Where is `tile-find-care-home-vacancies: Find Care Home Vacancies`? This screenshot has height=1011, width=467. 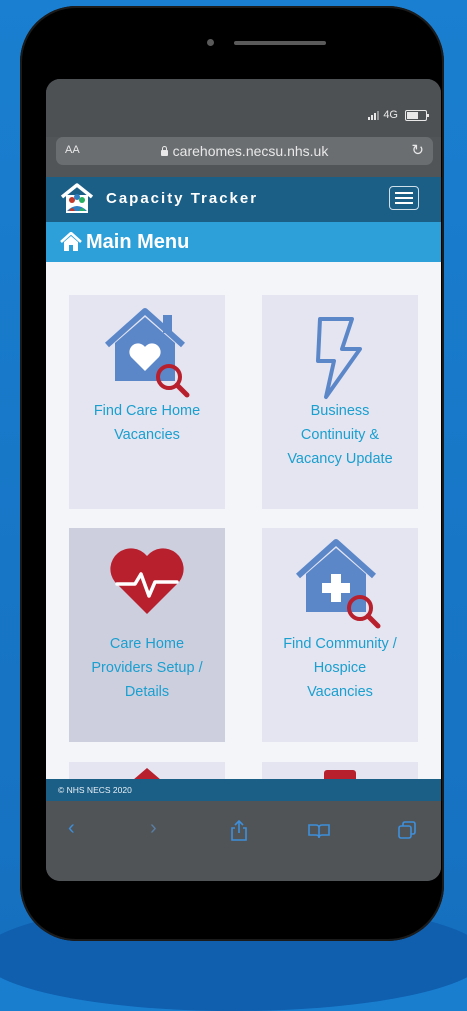 tile-find-care-home-vacancies: Find Care Home Vacancies is located at coordinates (147, 402).